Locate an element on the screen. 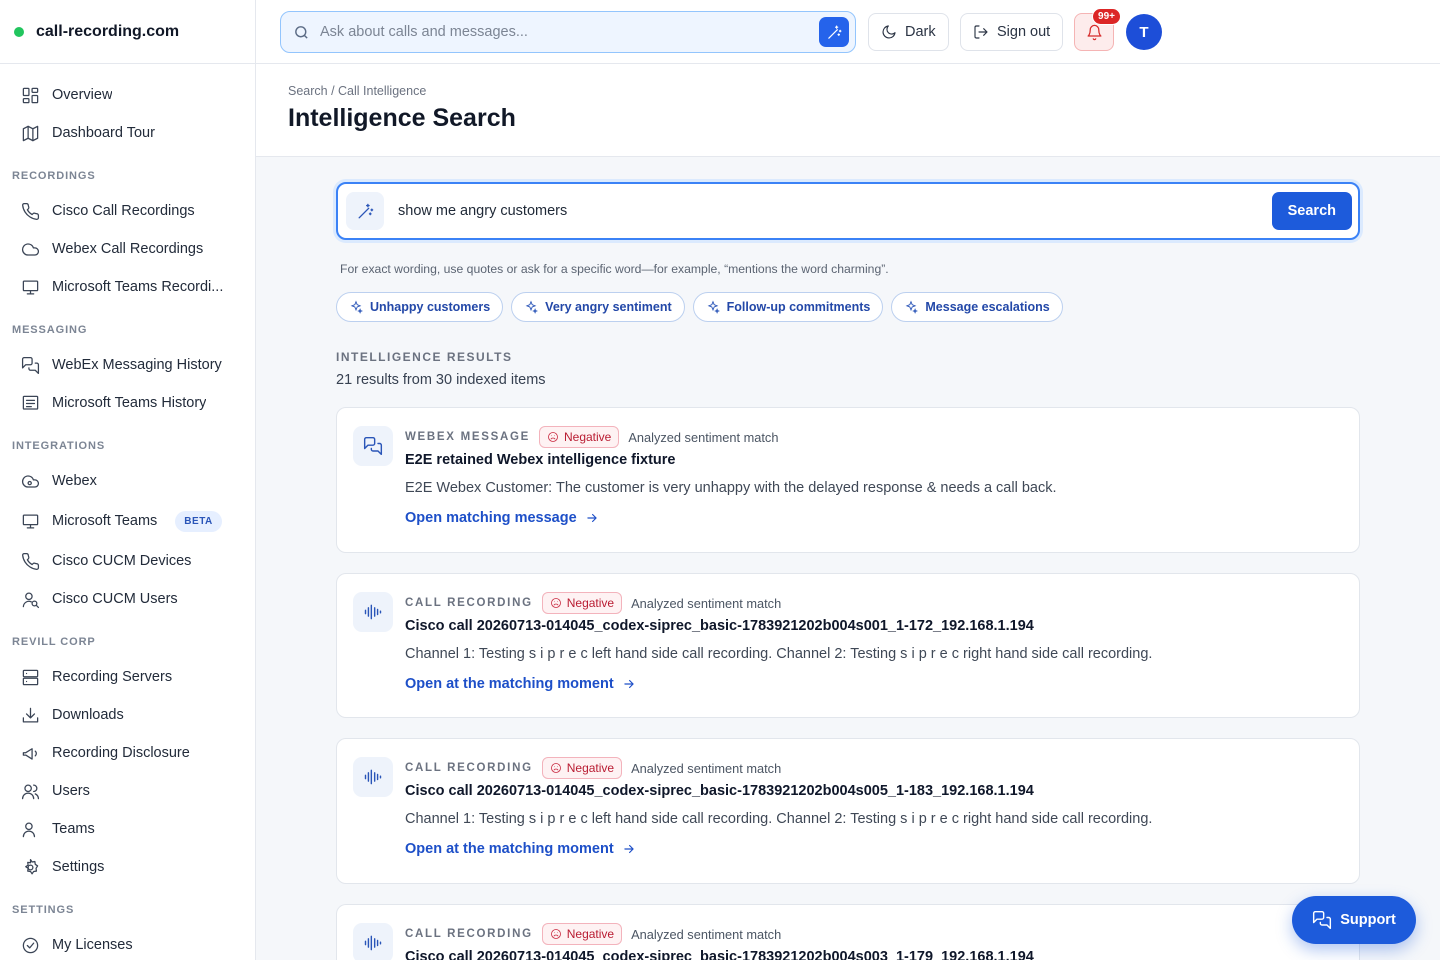  sidebar-item-dashboard-tour: Dashboard Tour is located at coordinates (127, 133).